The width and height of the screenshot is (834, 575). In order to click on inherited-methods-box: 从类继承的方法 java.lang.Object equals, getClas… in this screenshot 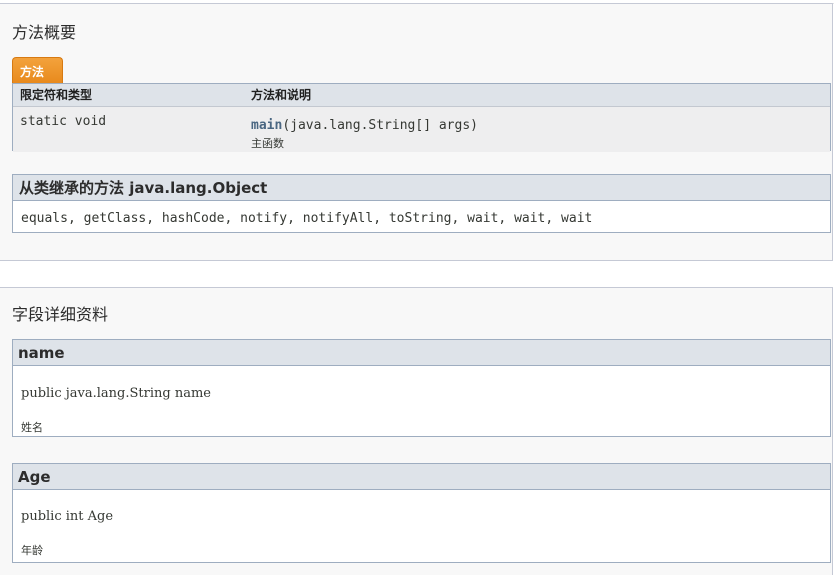, I will do `click(421, 203)`.